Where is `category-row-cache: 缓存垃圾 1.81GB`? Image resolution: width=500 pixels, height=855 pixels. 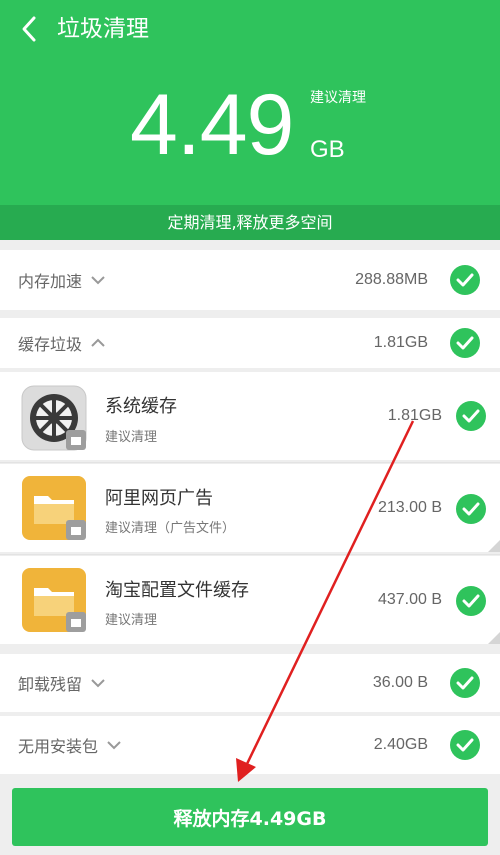 category-row-cache: 缓存垃圾 1.81GB is located at coordinates (250, 343).